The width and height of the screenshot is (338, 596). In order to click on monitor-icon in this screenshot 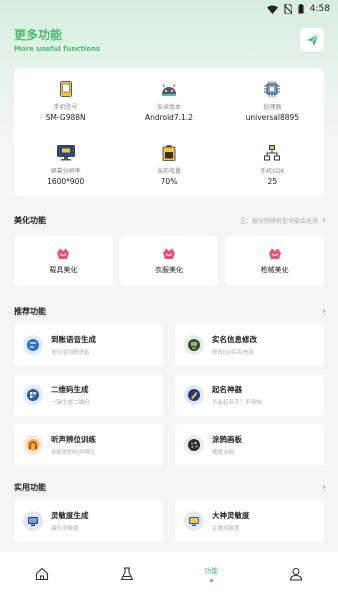, I will do `click(65, 153)`.